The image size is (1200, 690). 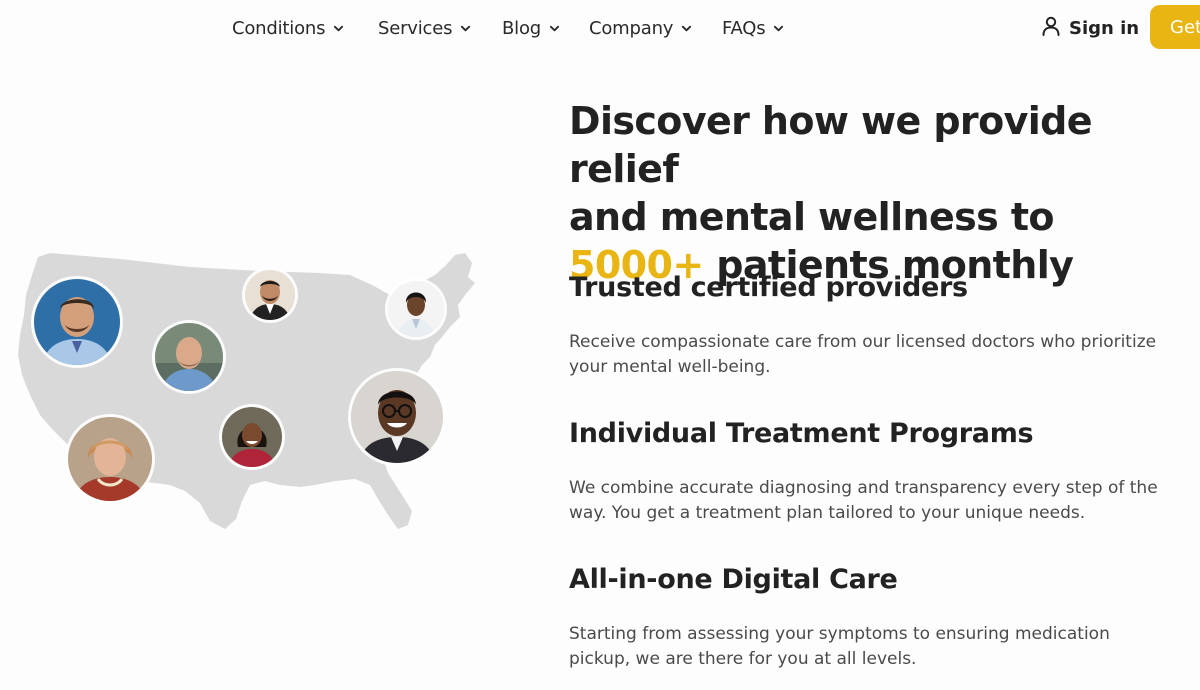 What do you see at coordinates (252, 437) in the screenshot?
I see `provider-photo-woman-young` at bounding box center [252, 437].